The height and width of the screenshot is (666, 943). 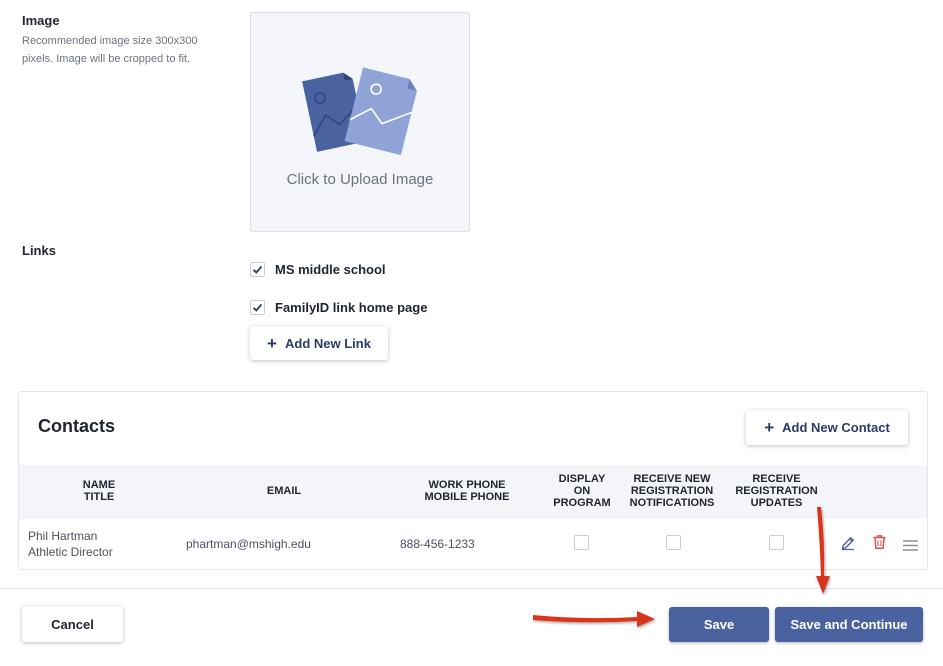 What do you see at coordinates (848, 543) in the screenshot?
I see `edit-pencil-icon` at bounding box center [848, 543].